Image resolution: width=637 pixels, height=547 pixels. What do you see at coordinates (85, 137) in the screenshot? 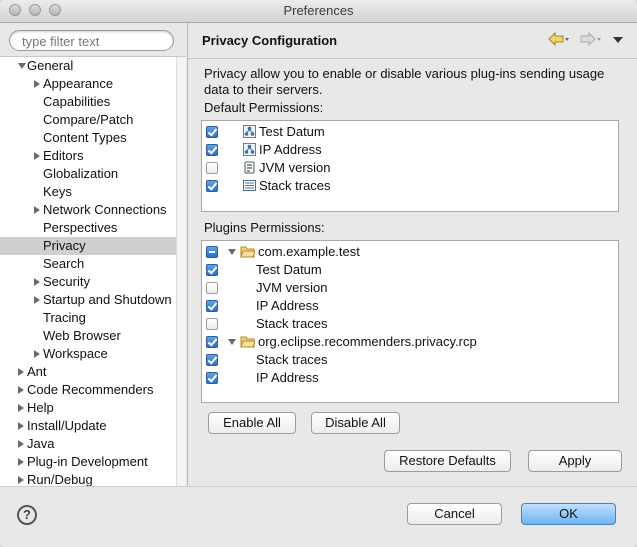
I see `tree-item-label: Content Types` at bounding box center [85, 137].